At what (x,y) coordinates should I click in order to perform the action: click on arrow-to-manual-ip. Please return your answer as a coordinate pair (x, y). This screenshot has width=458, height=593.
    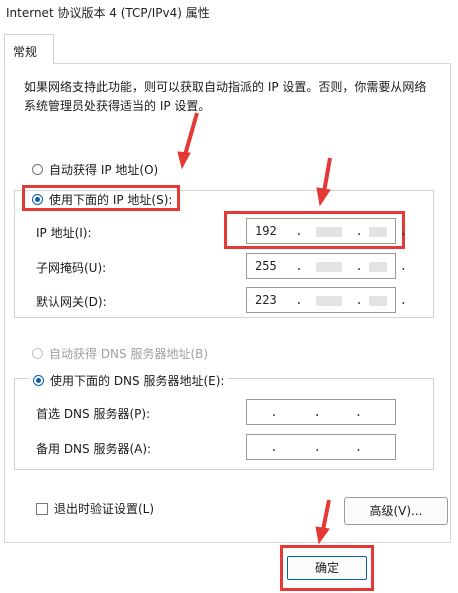
    Looking at the image, I should click on (188, 141).